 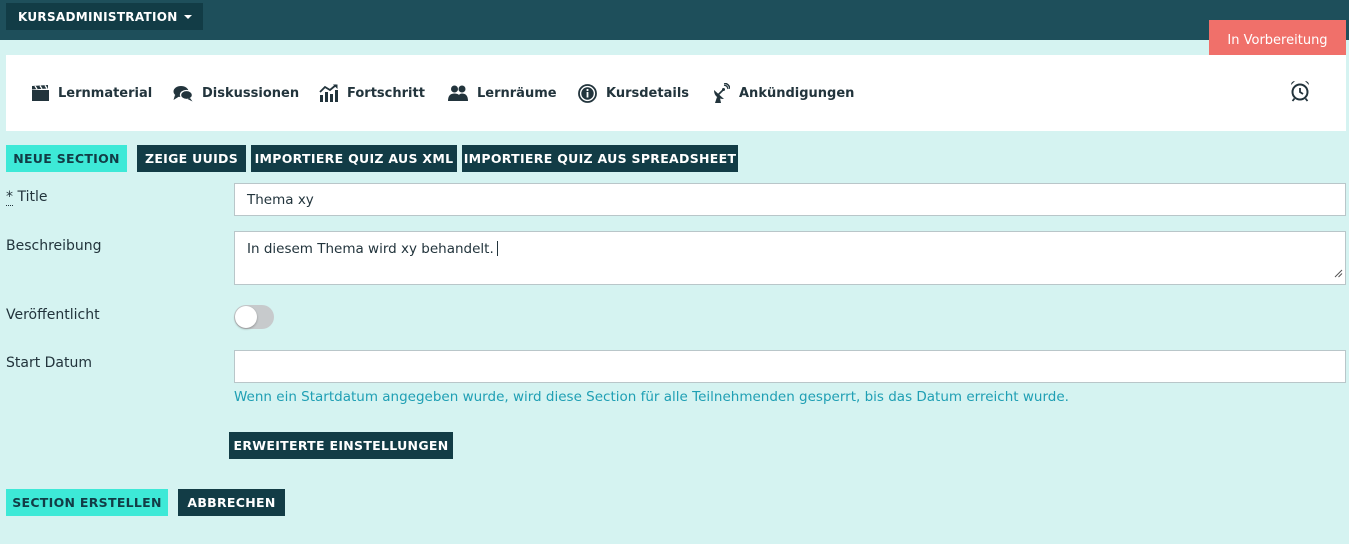 What do you see at coordinates (370, 249) in the screenshot?
I see `description-value: In diesem Thema wird xy behandelt.` at bounding box center [370, 249].